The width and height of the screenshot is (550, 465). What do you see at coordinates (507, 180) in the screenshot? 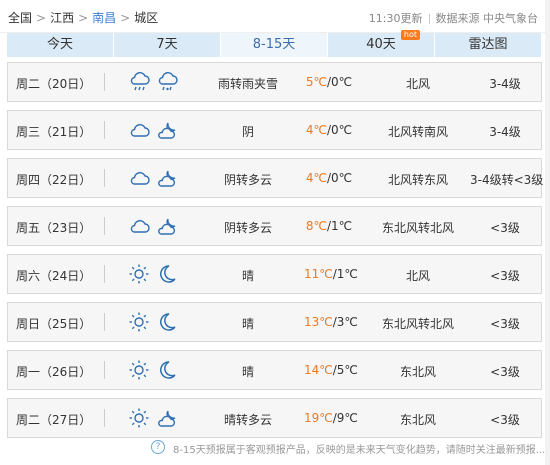
I see `wind-level: 3-4级转<3级` at bounding box center [507, 180].